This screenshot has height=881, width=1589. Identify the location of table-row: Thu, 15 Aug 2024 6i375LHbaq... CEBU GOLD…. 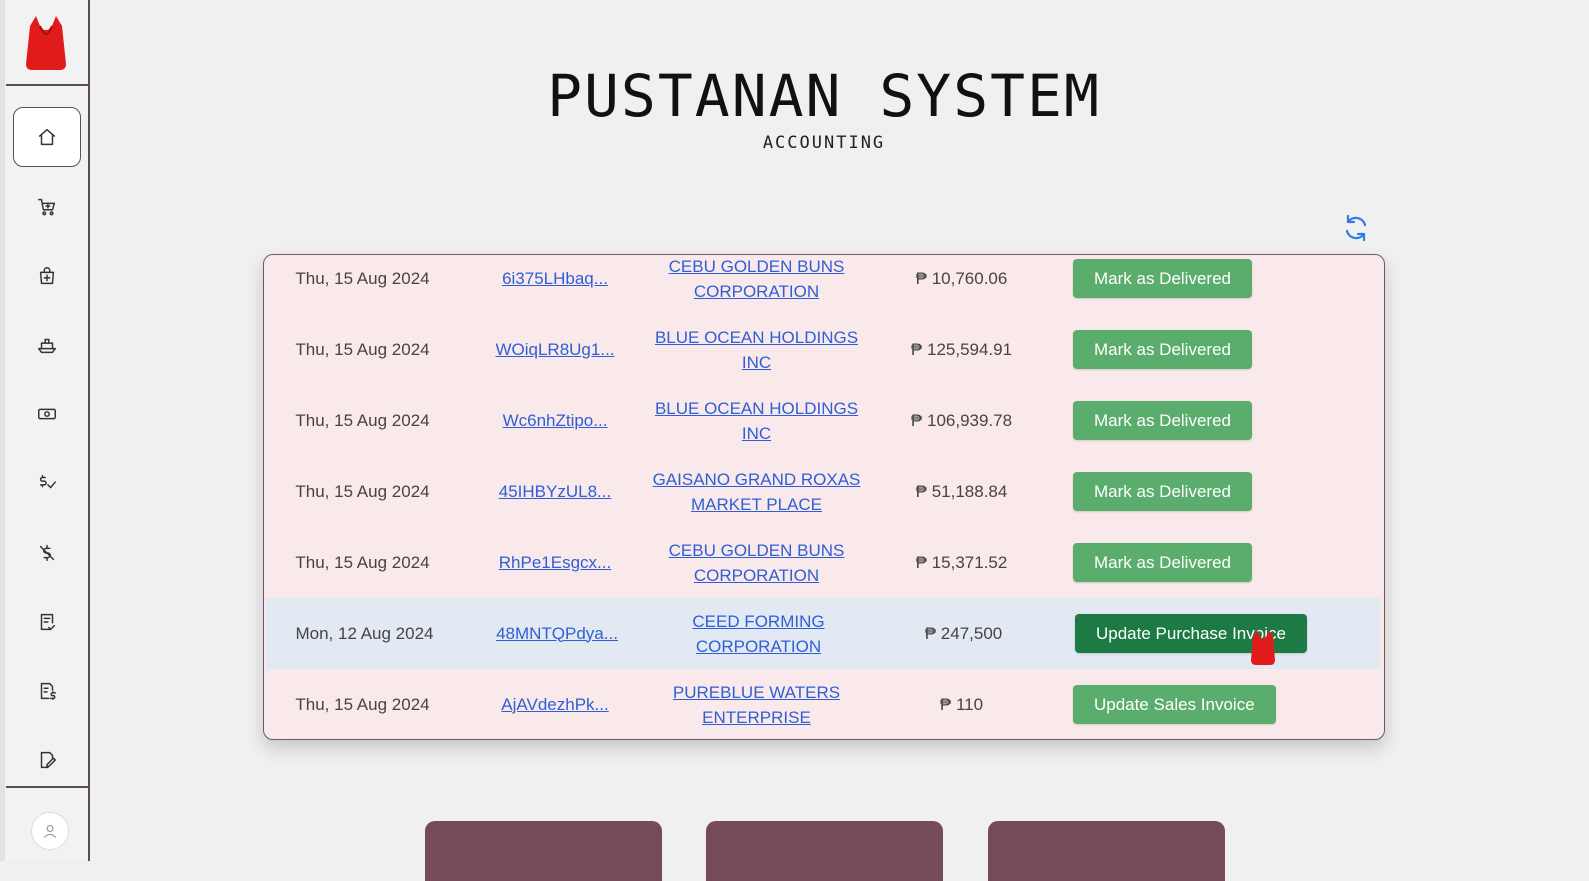
(824, 284).